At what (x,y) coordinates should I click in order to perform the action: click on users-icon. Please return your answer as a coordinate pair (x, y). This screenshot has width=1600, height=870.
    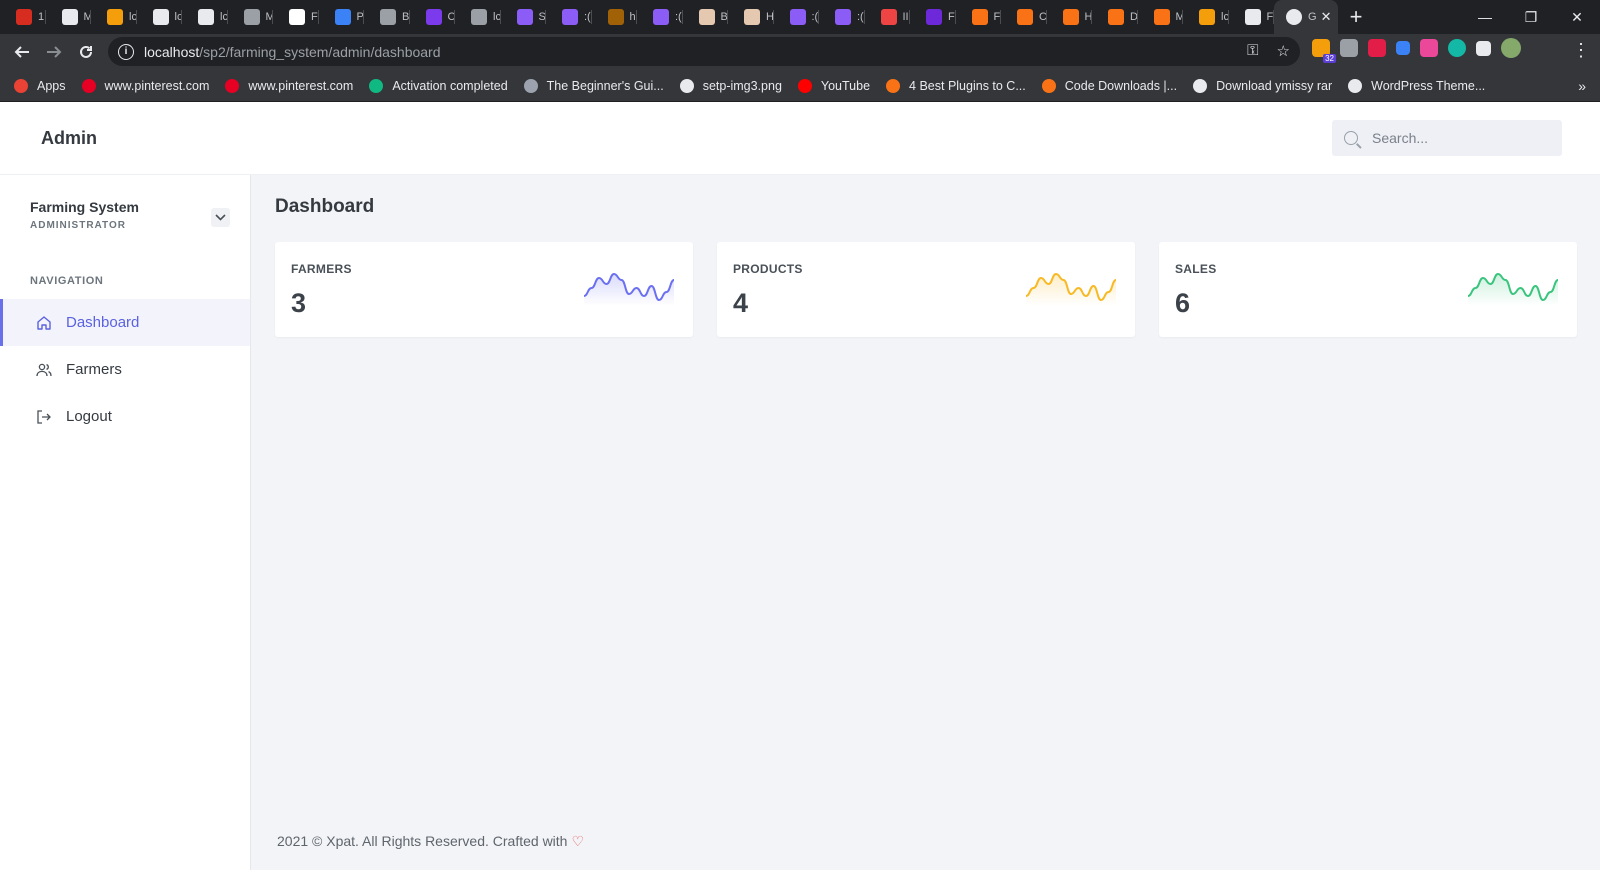
    Looking at the image, I should click on (44, 370).